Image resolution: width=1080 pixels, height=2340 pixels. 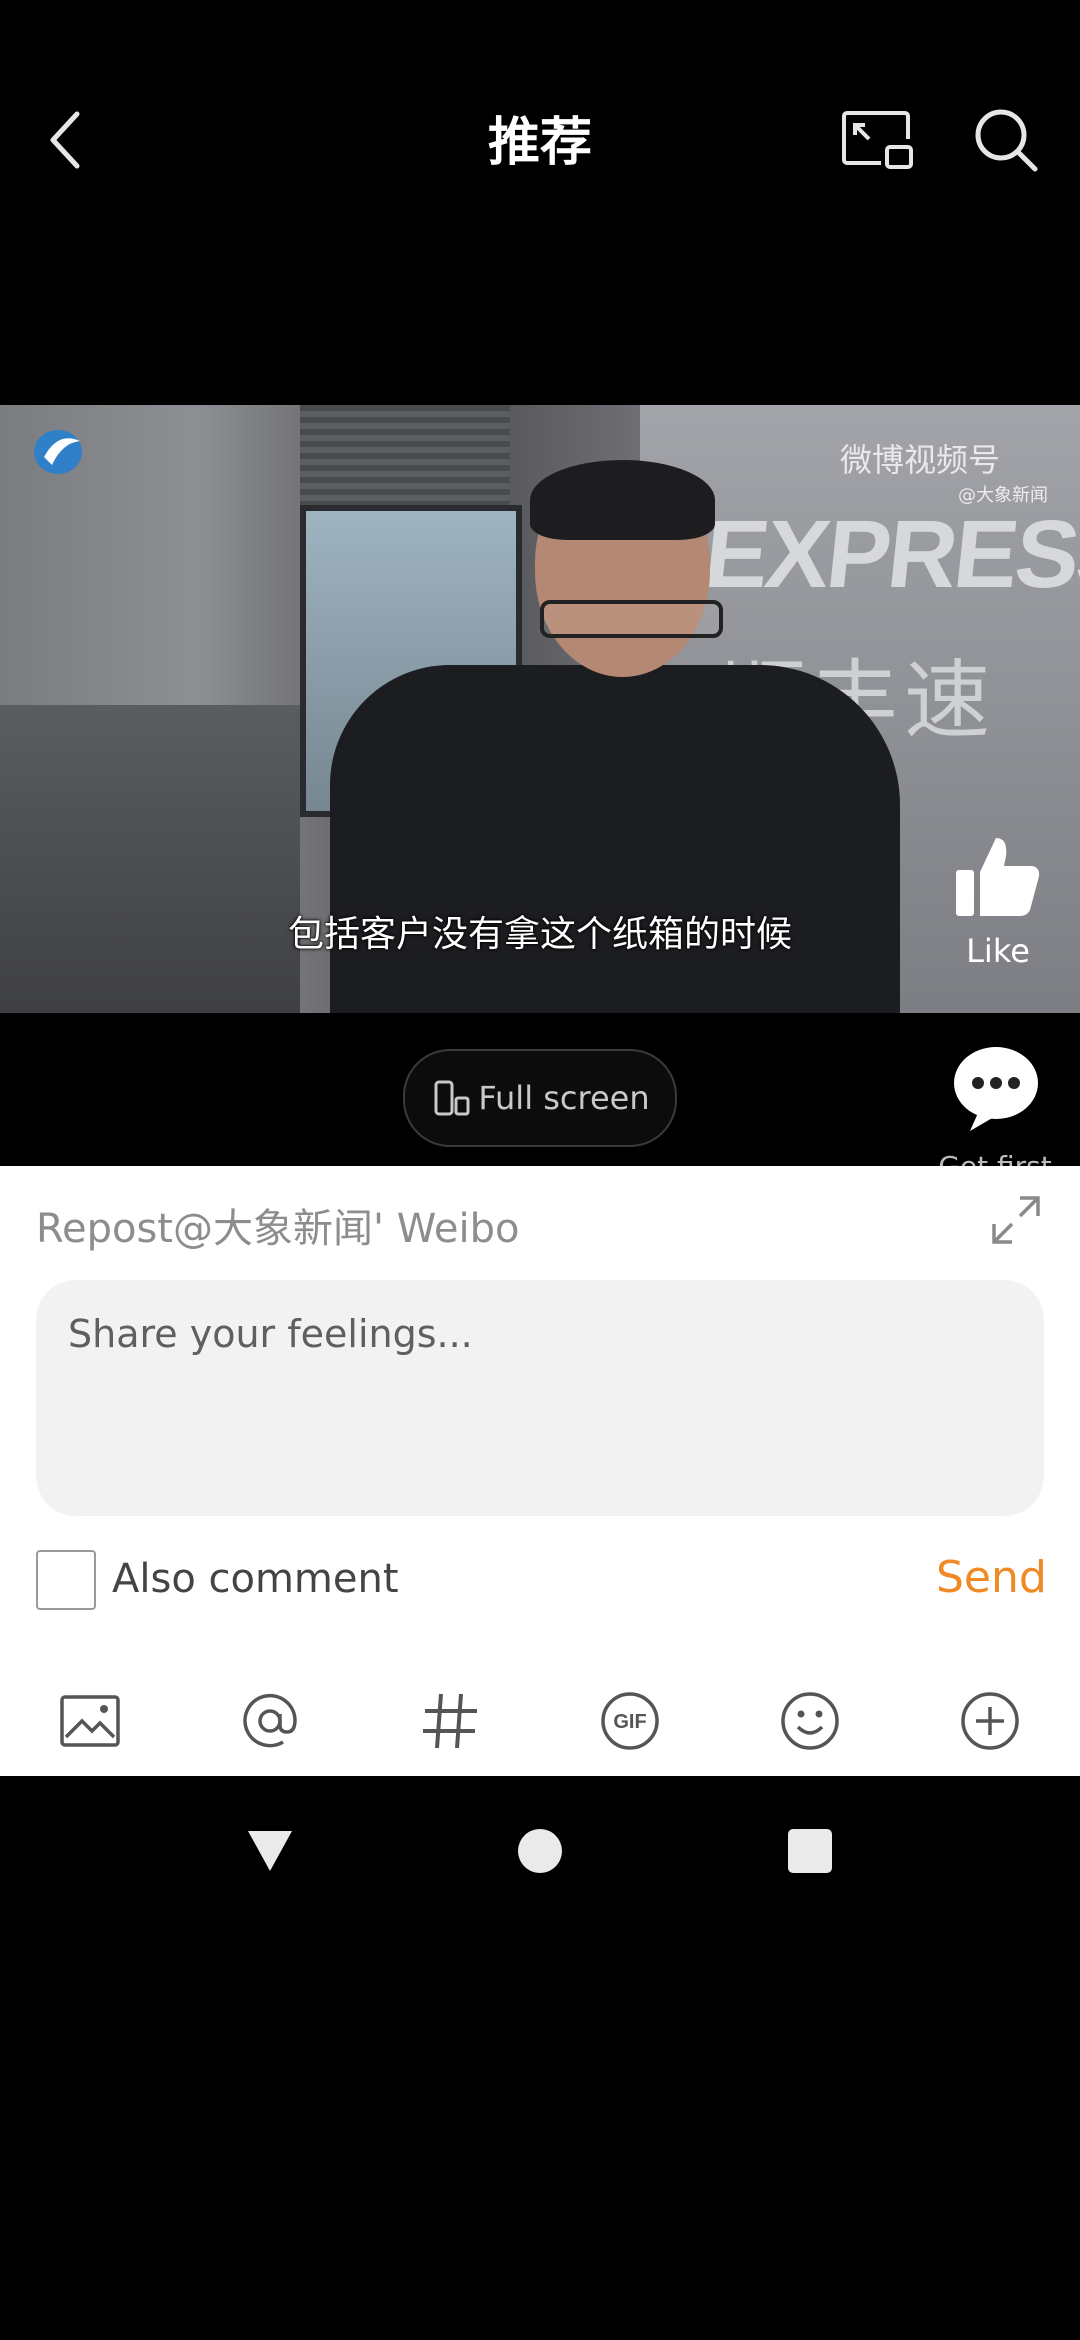 I want to click on video-scene-blinds, so click(x=405, y=455).